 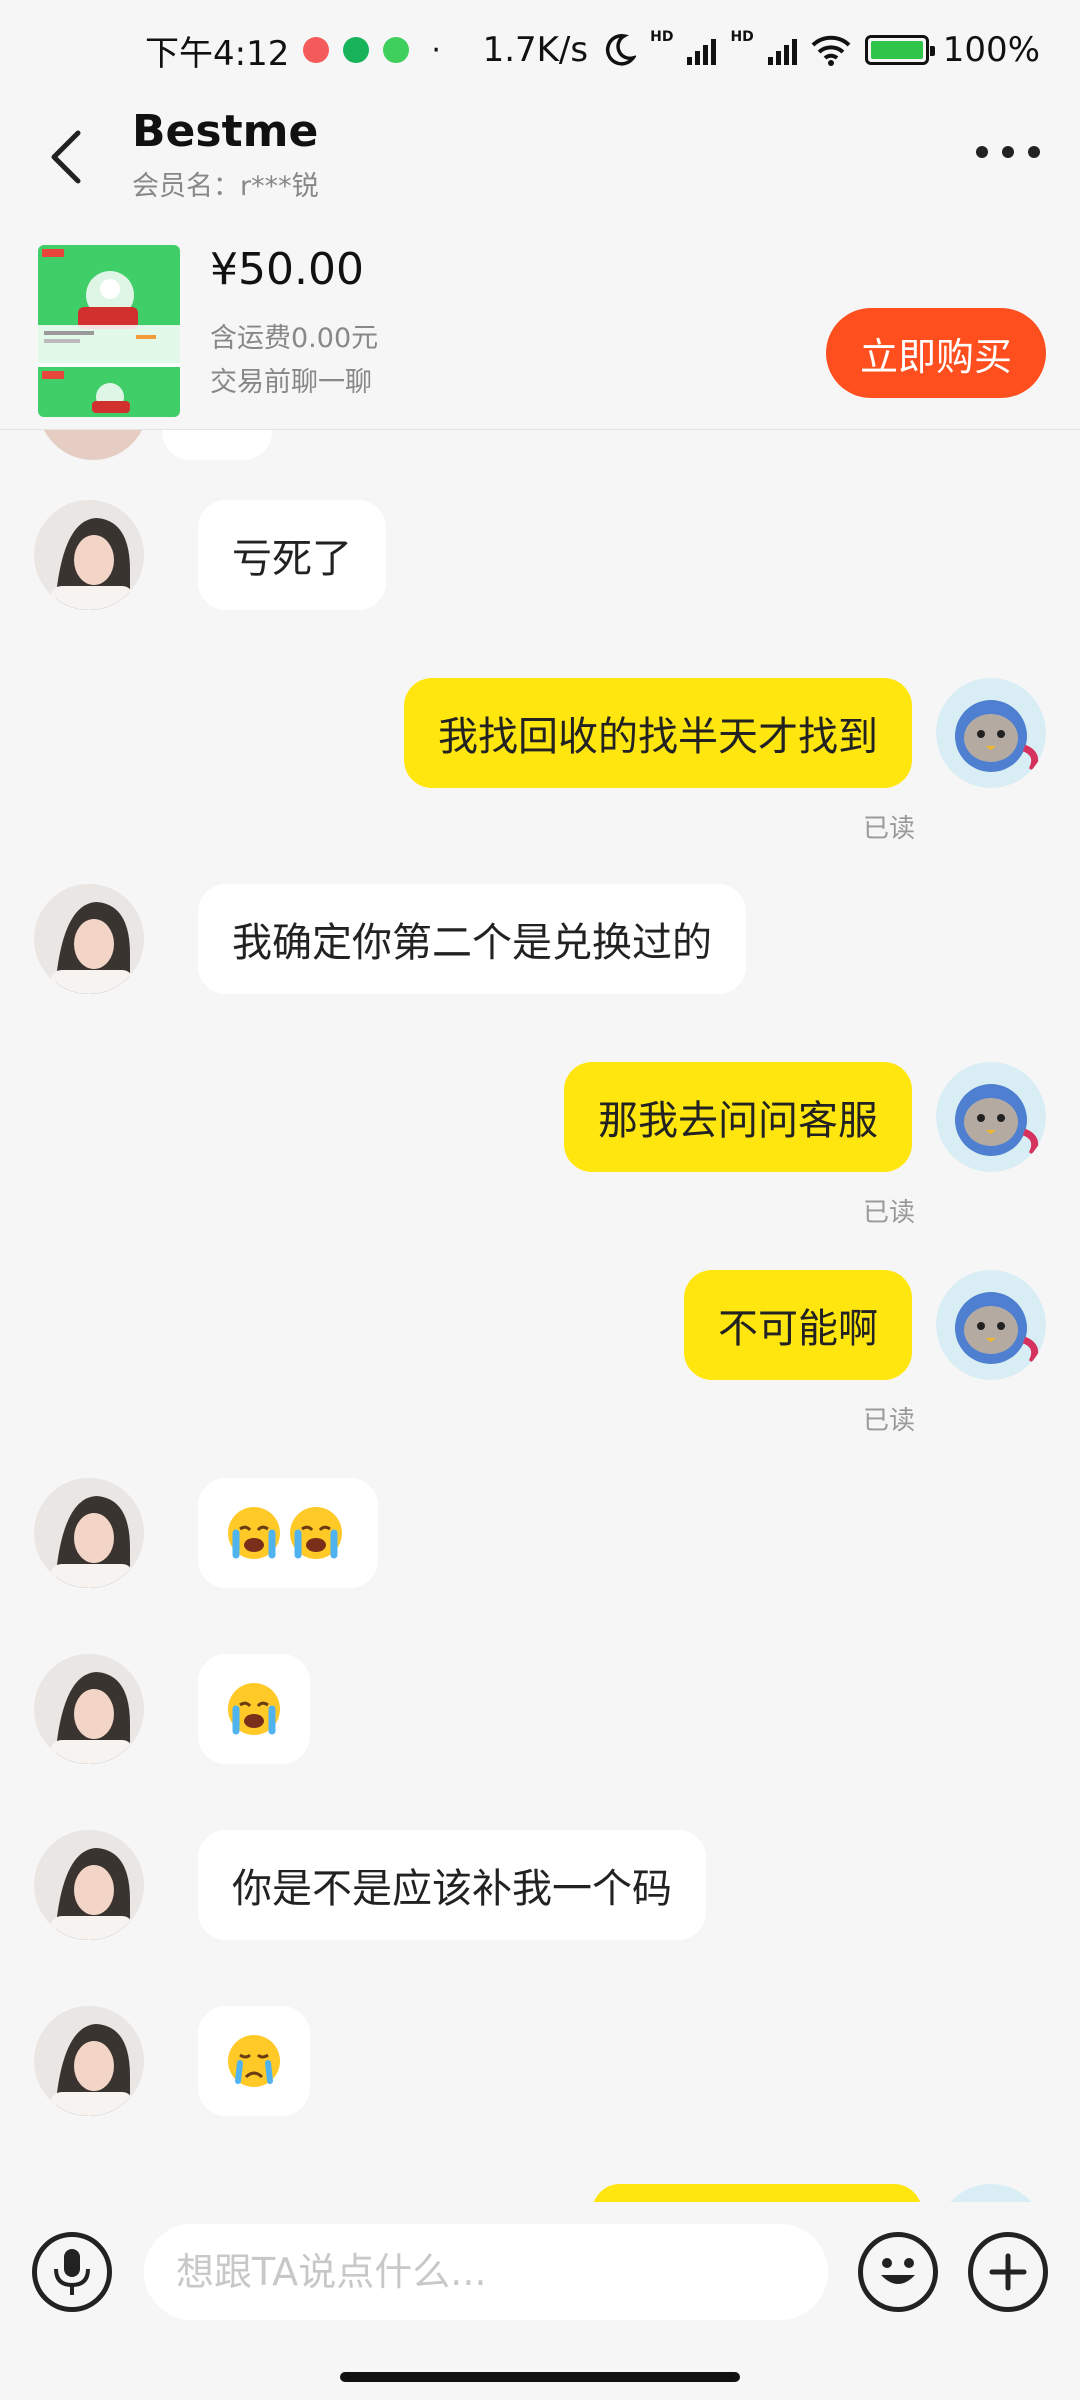 I want to click on battery-percent: 100%, so click(x=991, y=50).